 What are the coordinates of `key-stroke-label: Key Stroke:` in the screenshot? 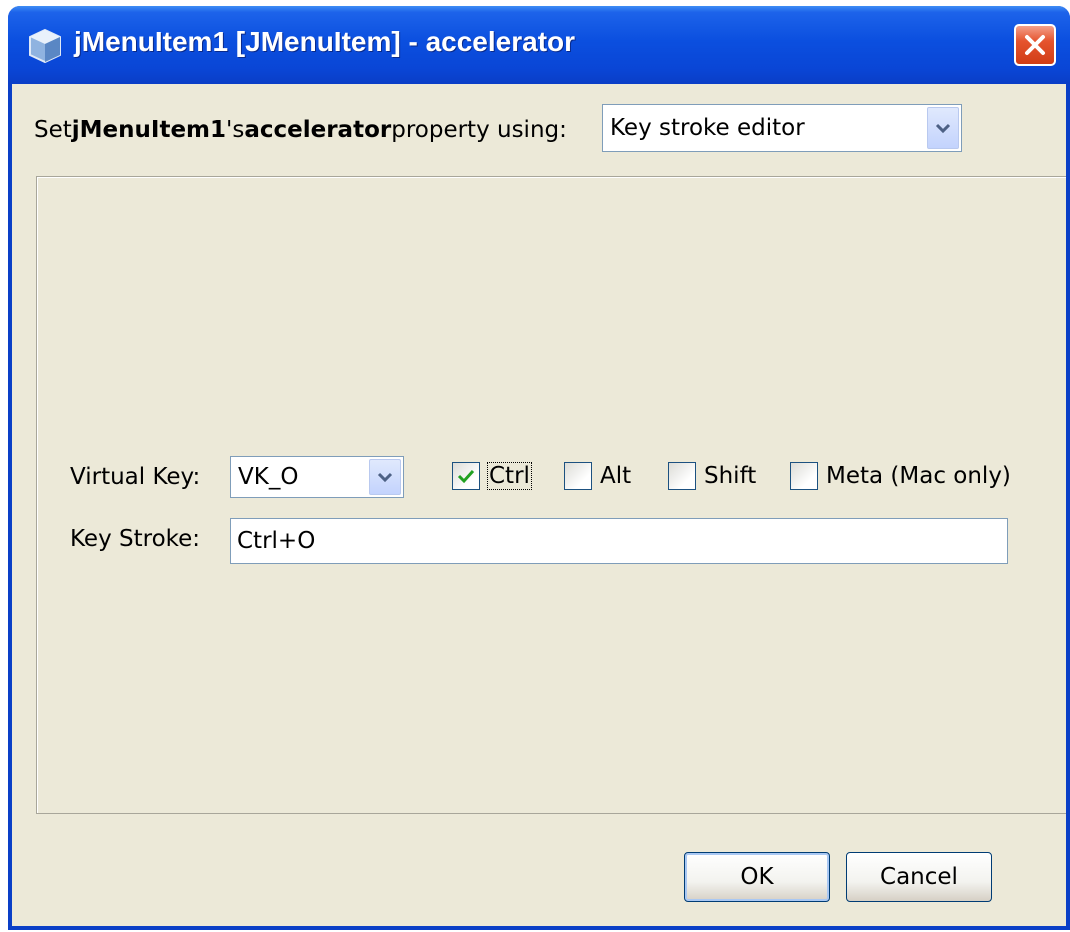 It's located at (135, 539).